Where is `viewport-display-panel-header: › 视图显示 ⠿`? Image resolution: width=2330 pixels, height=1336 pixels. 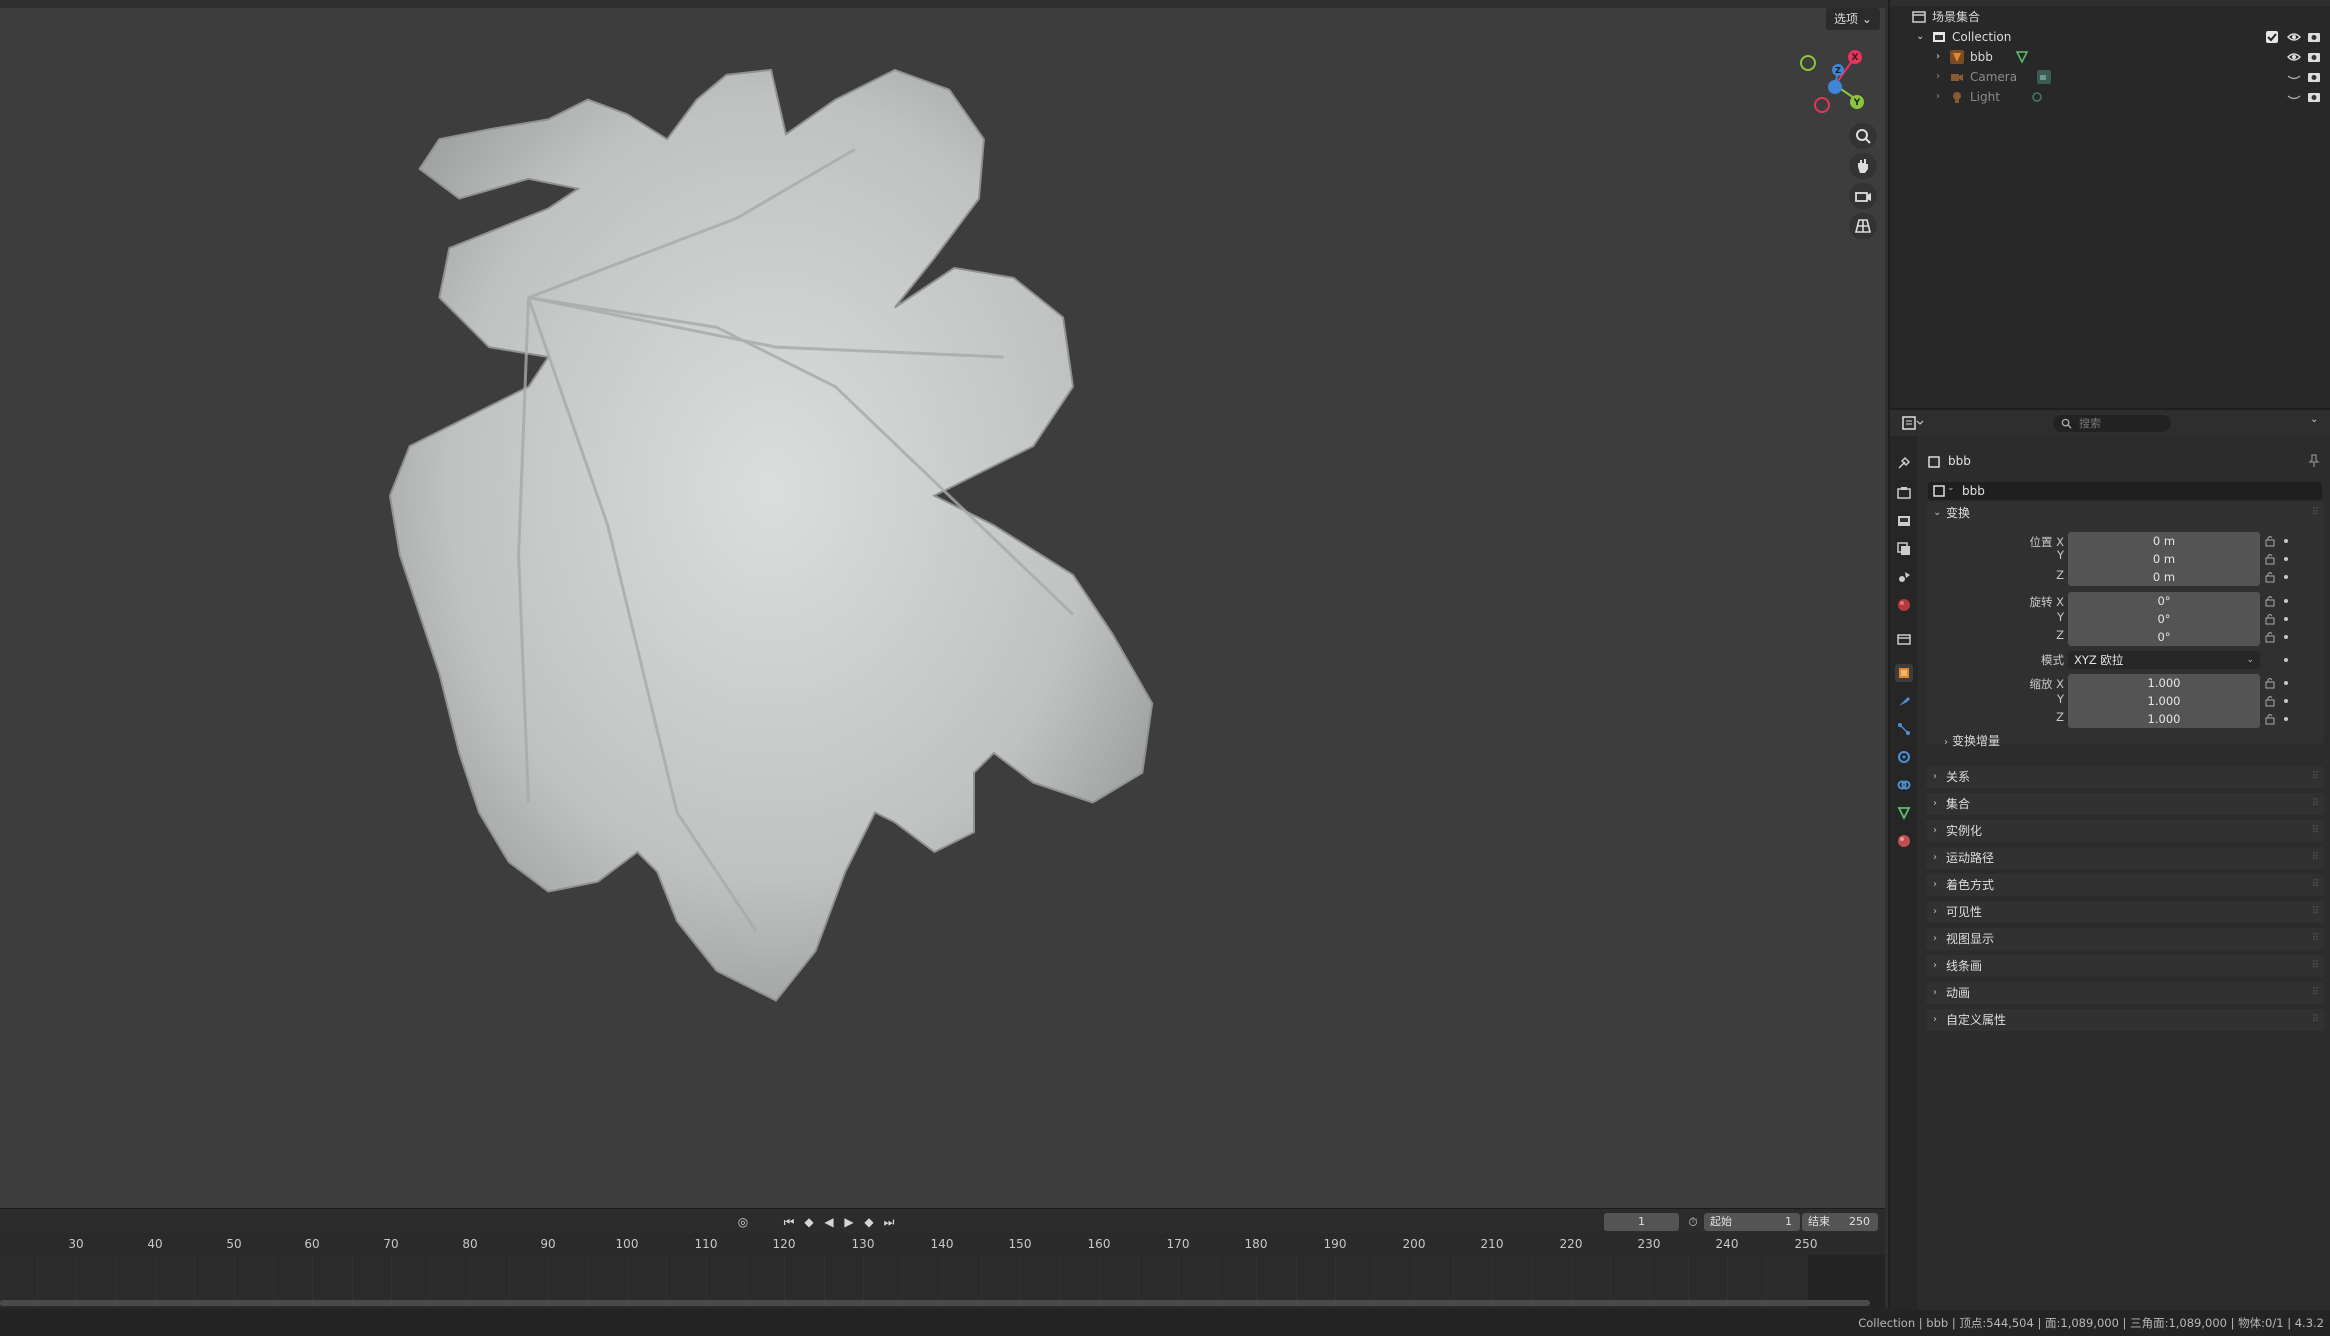
viewport-display-panel-header: › 视图显示 ⠿ is located at coordinates (2125, 939).